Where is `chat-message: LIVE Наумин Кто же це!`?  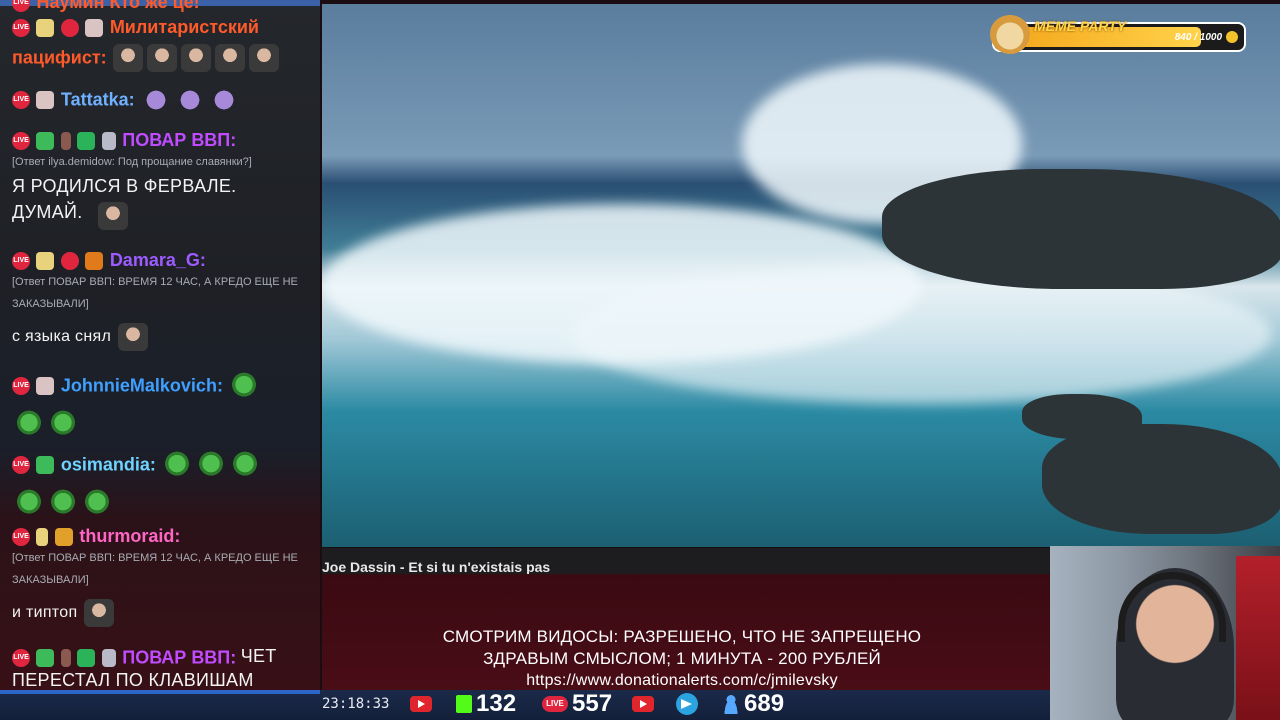
chat-message: LIVE Наумин Кто же це! is located at coordinates (162, 6).